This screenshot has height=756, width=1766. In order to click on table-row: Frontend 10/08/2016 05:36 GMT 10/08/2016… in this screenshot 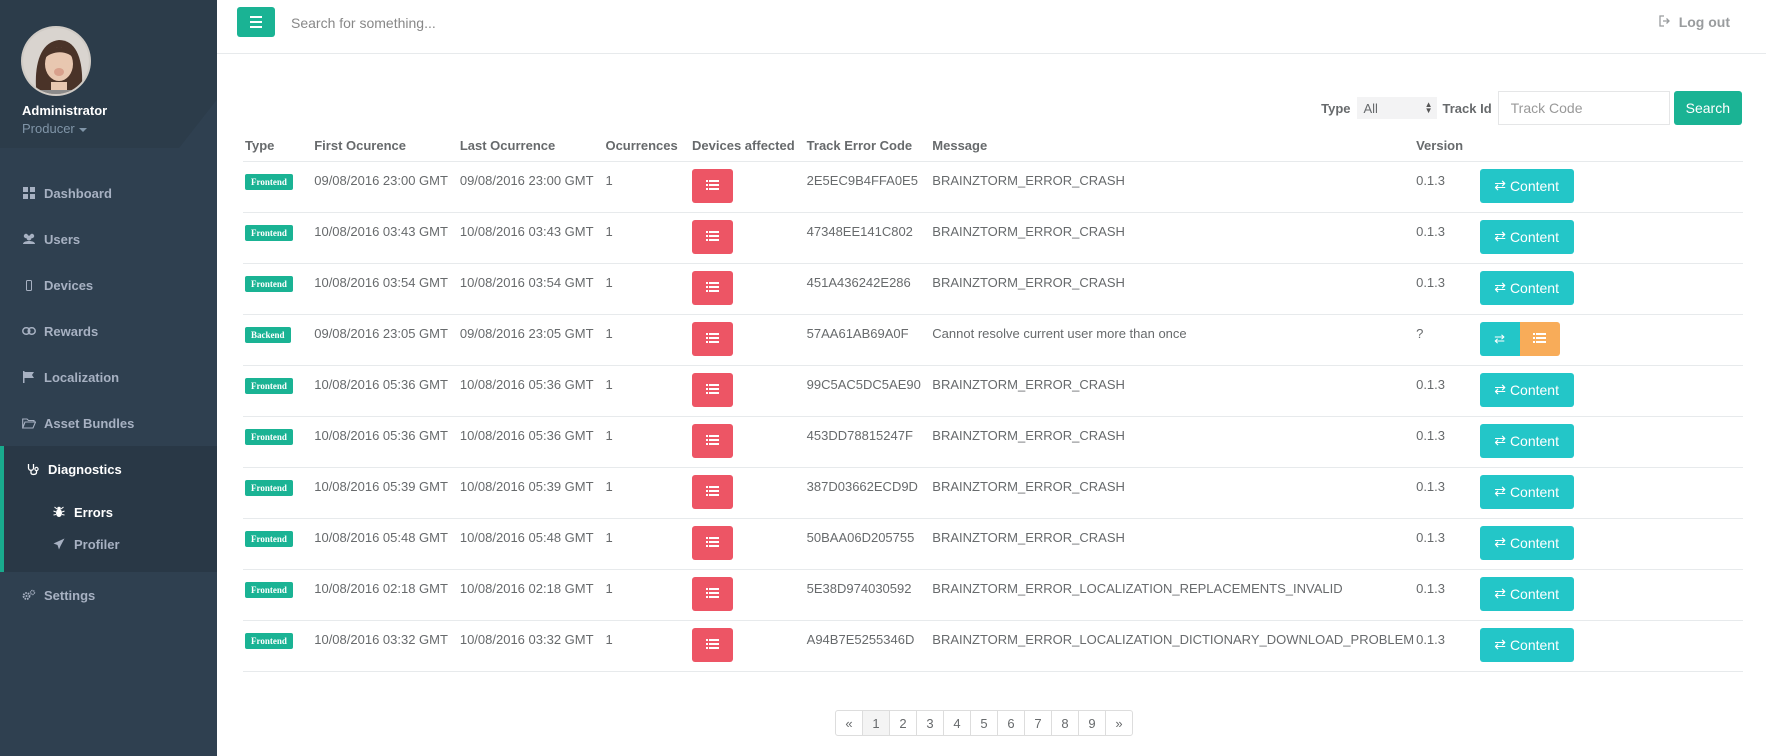, I will do `click(993, 391)`.